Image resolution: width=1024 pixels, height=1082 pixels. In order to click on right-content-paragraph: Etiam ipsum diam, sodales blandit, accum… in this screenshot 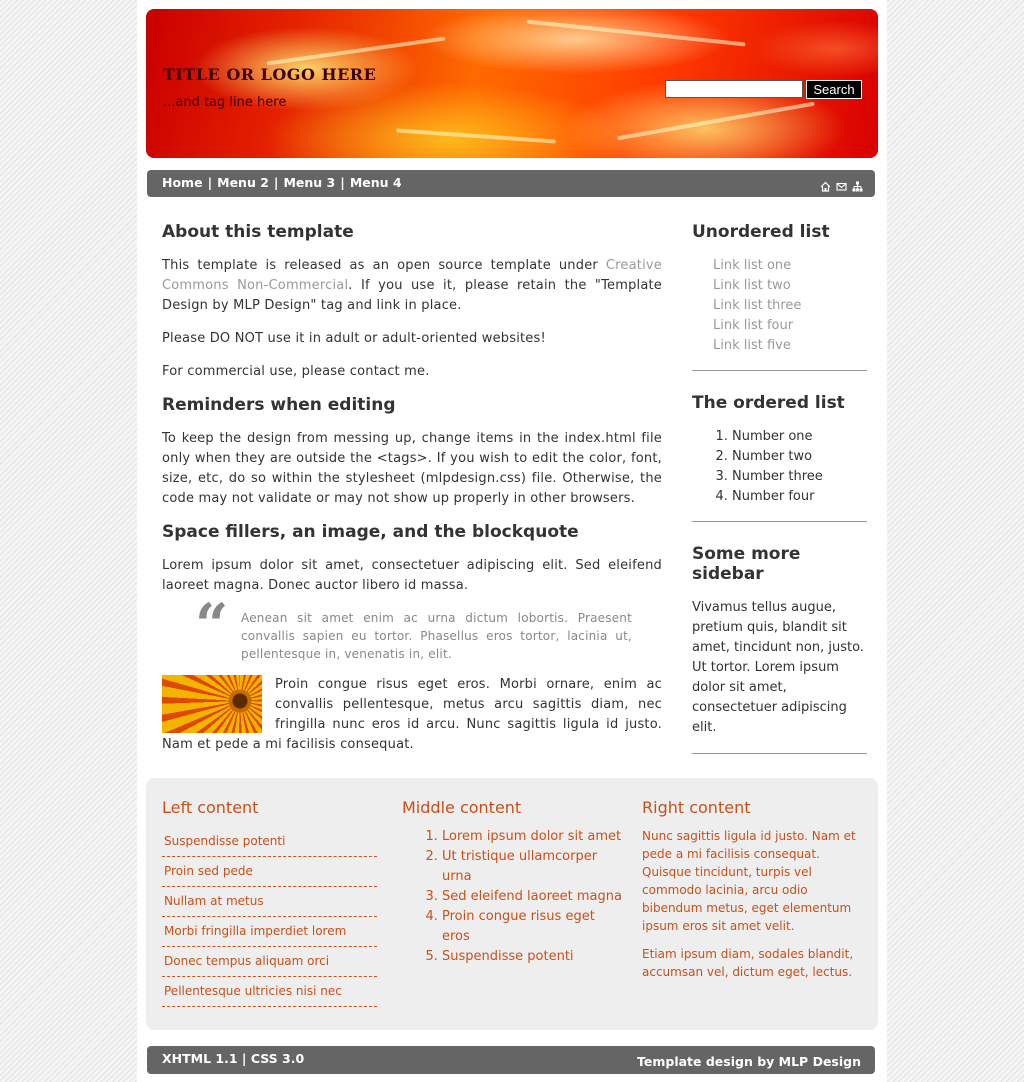, I will do `click(748, 963)`.